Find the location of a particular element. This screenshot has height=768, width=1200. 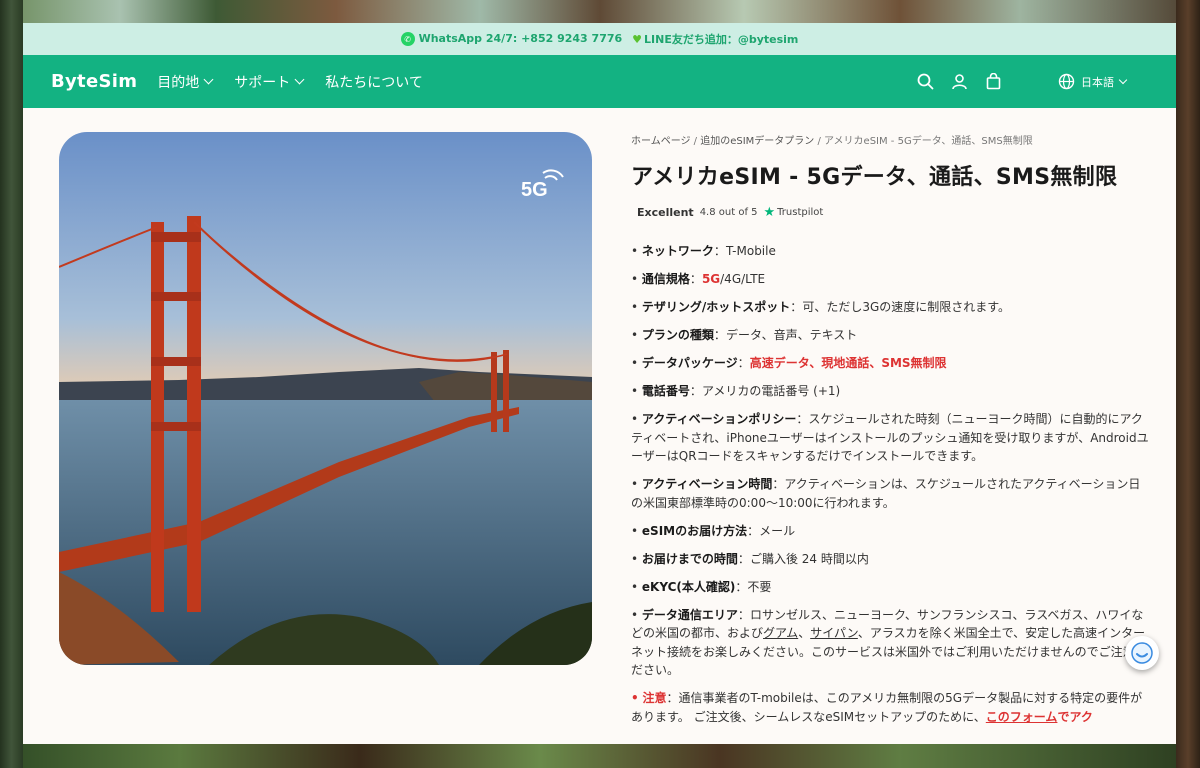

trustpilot-score: 4.8 out of 5 is located at coordinates (728, 212).